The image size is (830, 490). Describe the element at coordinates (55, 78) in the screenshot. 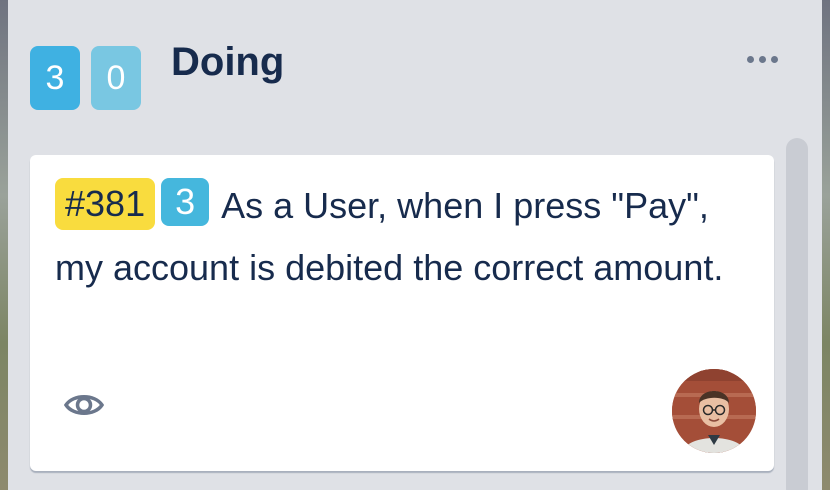

I see `card-count-badge: 3` at that location.